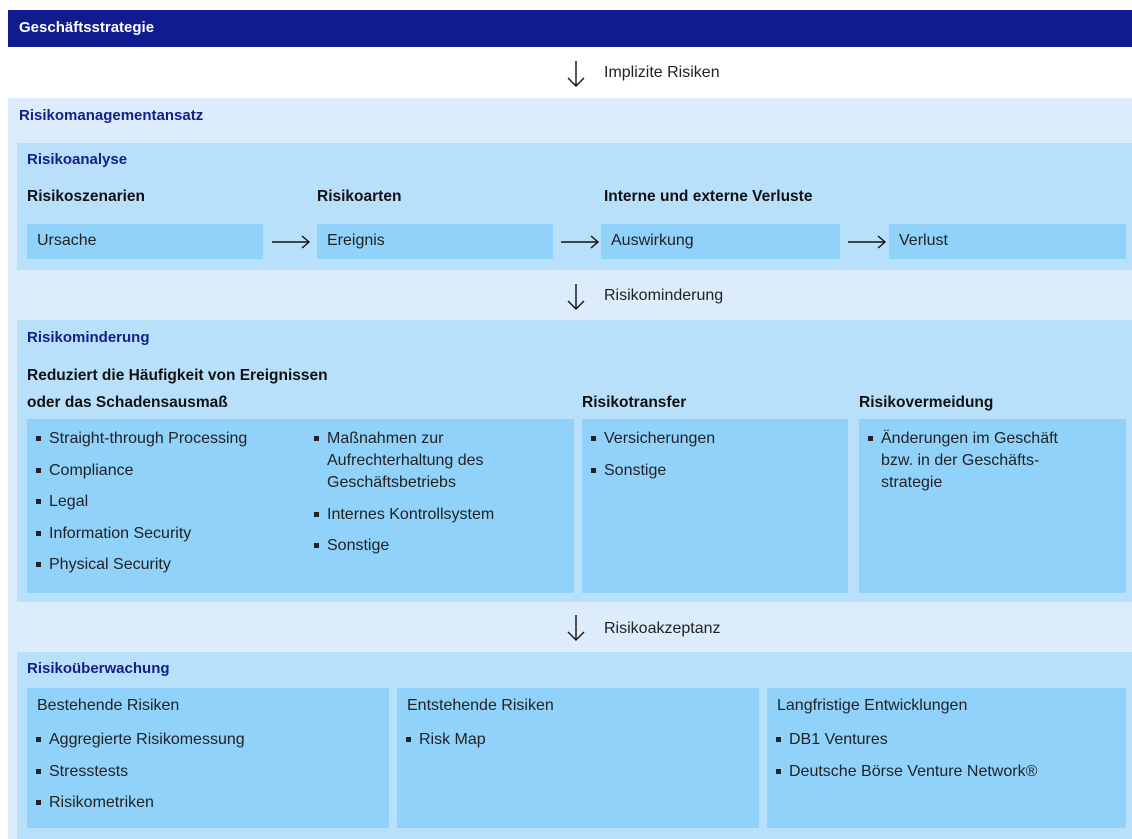 This screenshot has width=1132, height=839. What do you see at coordinates (87, 27) in the screenshot?
I see `strategy-title: Geschäftsstrategie` at bounding box center [87, 27].